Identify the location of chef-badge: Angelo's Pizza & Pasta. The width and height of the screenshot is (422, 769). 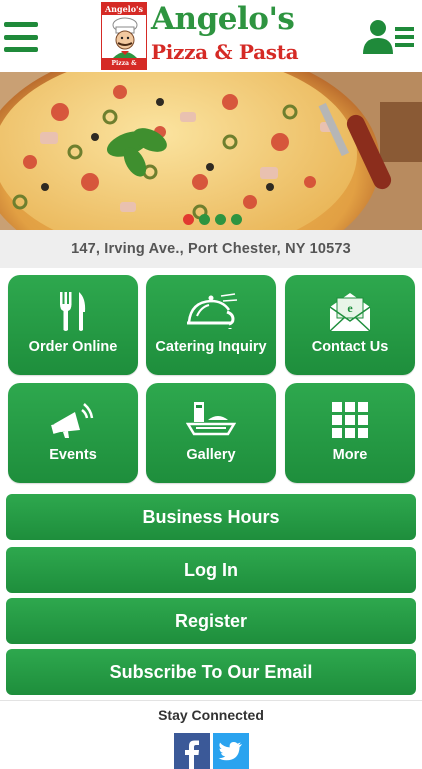
(124, 36).